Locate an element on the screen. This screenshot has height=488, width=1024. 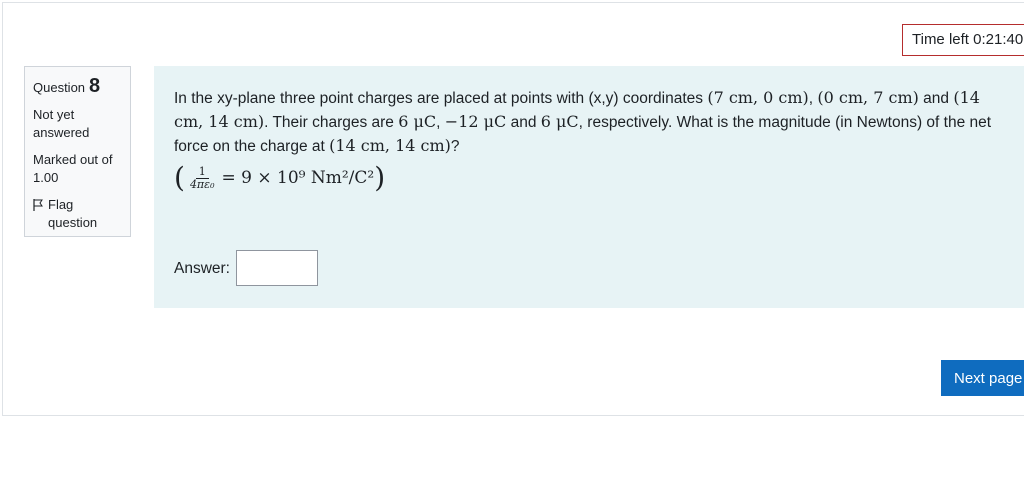
question-grade: Marked out of 1.00 is located at coordinates (73, 168).